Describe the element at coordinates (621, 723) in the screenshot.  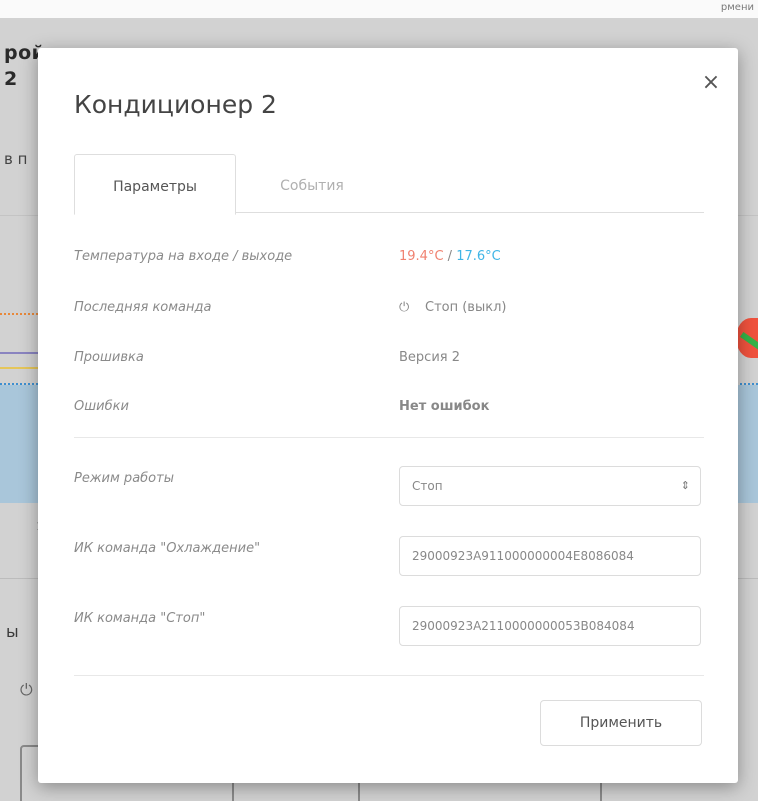
I see `apply-button: Применить` at that location.